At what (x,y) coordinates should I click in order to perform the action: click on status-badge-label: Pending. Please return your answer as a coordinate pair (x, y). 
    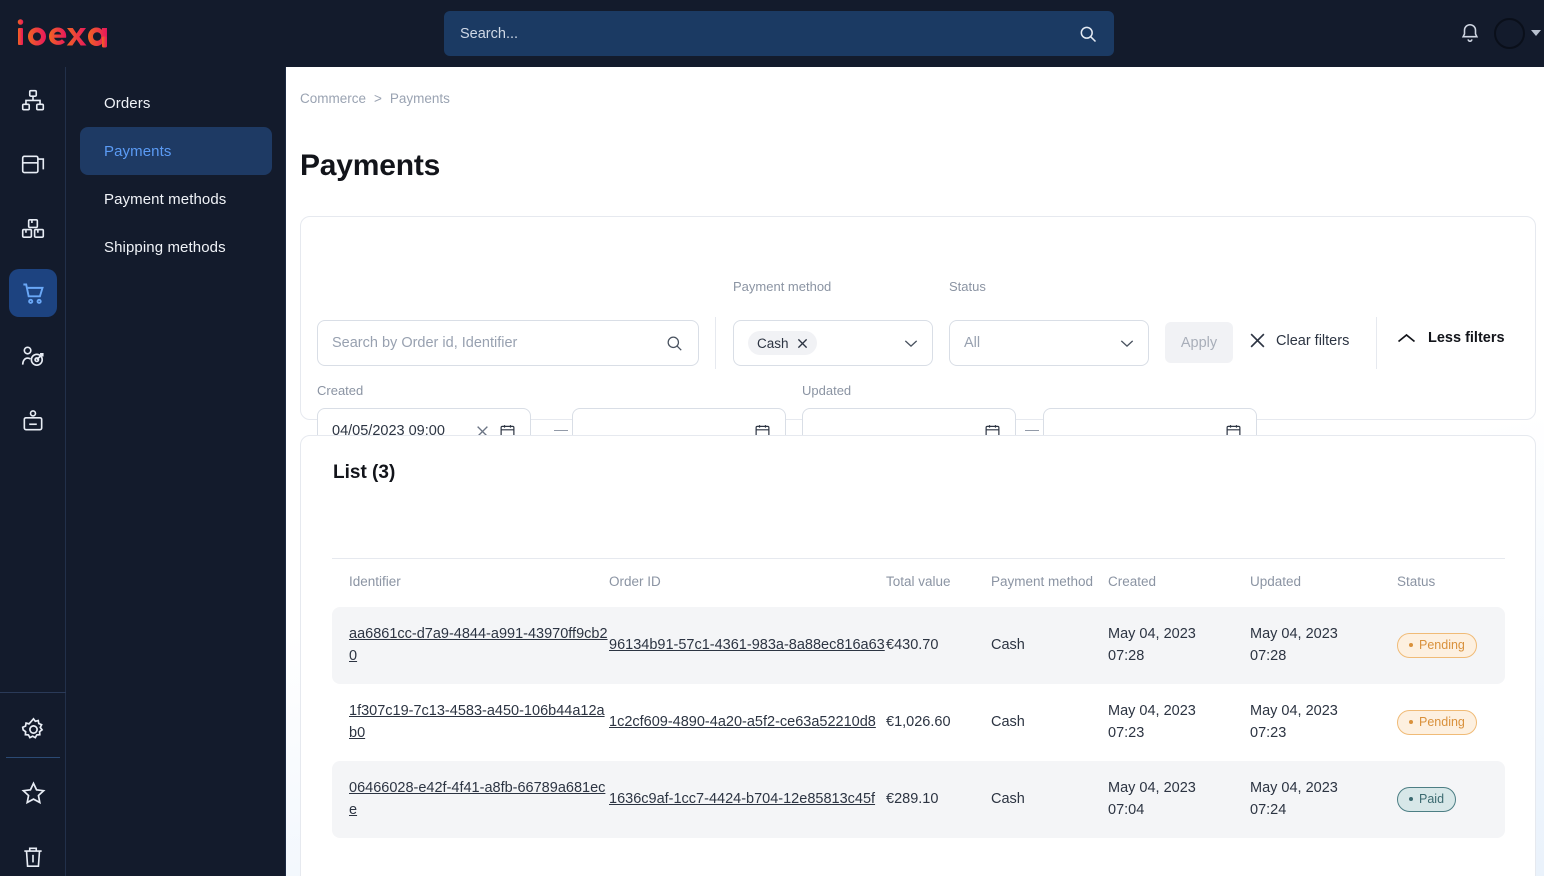
    Looking at the image, I should click on (1442, 645).